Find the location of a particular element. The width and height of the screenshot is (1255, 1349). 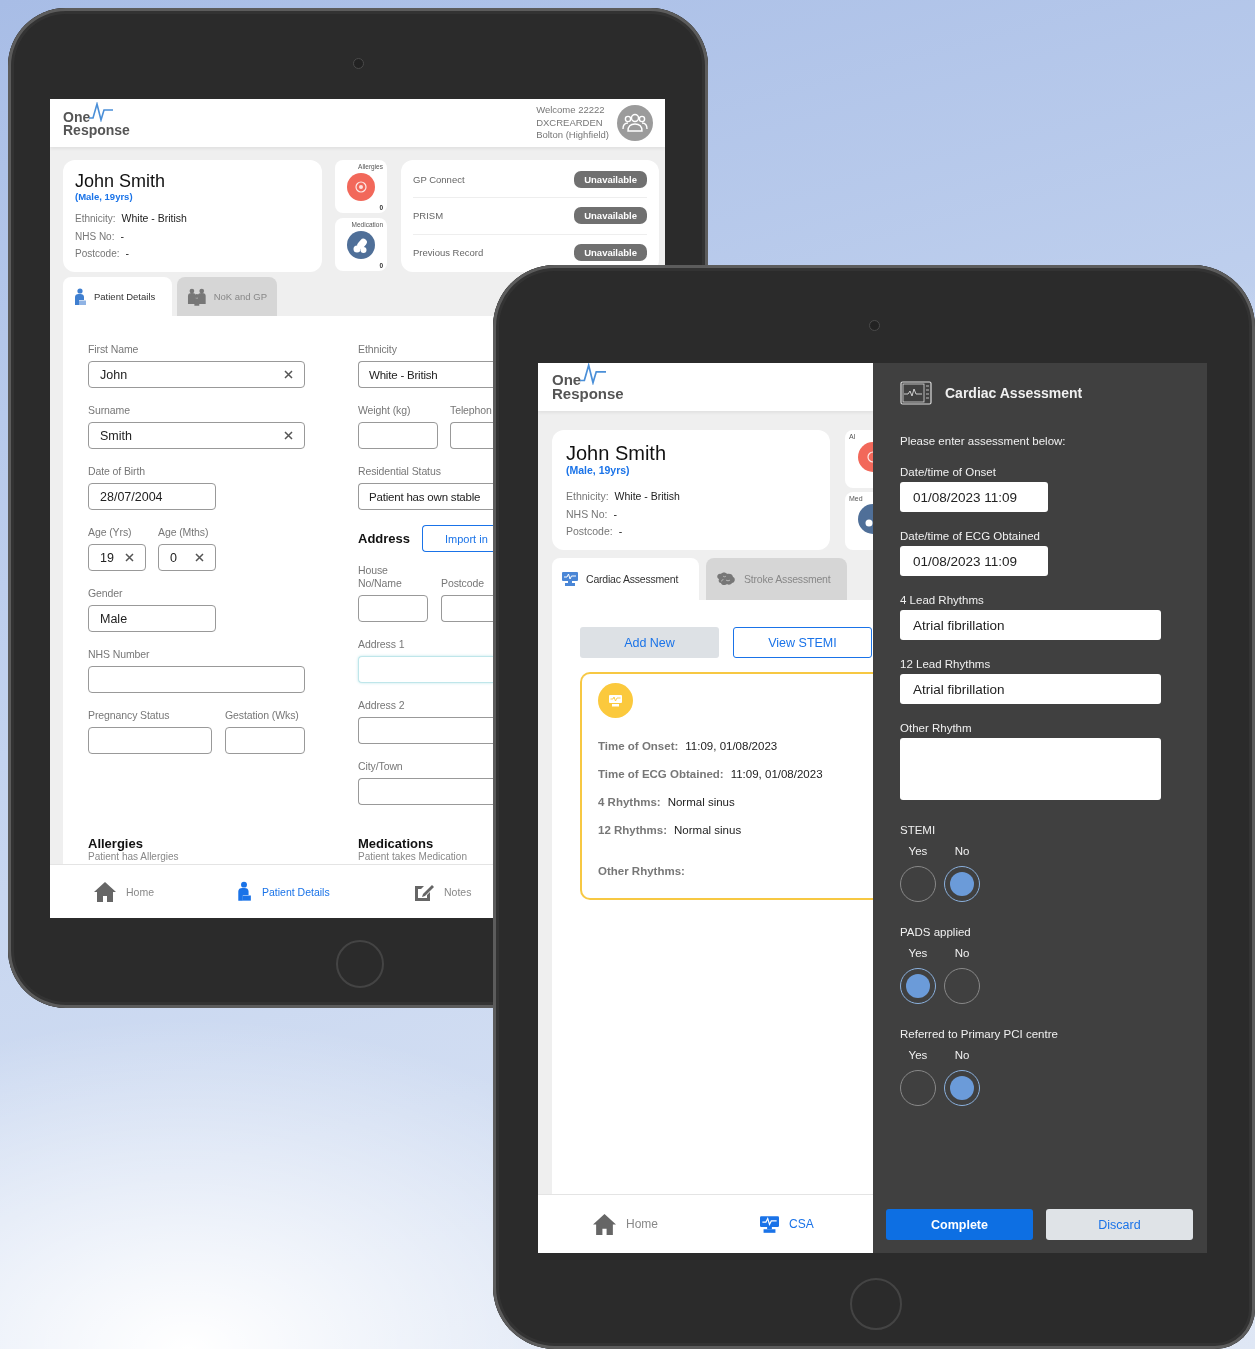

record-label: Time of ECG Obtained: is located at coordinates (661, 774).